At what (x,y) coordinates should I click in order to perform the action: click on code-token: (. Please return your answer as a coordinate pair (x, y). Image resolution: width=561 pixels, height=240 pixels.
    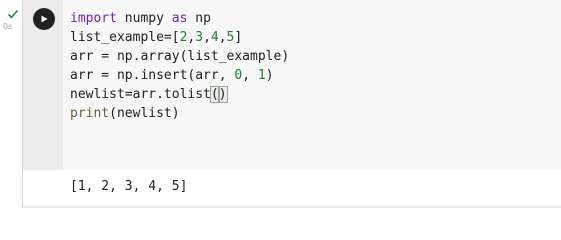
    Looking at the image, I should click on (214, 94).